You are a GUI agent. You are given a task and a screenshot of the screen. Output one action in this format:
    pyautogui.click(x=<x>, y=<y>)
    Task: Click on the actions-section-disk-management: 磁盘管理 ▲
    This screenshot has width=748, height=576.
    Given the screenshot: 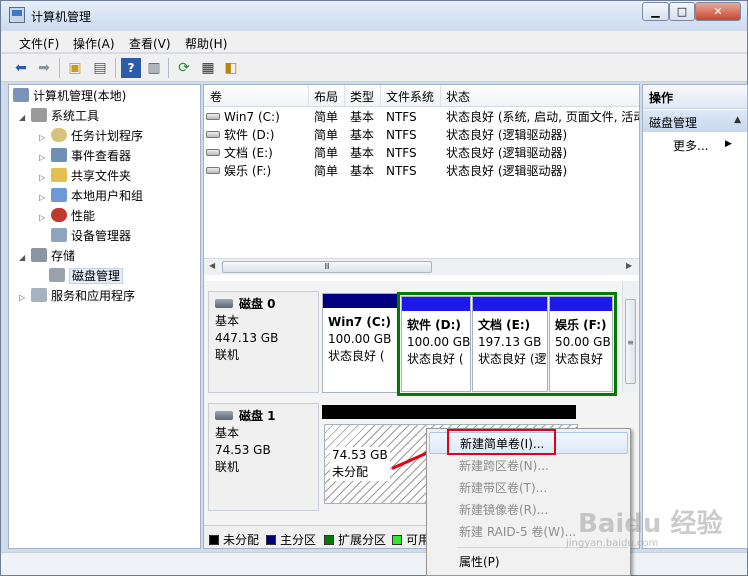 What is the action you would take?
    pyautogui.click(x=695, y=121)
    